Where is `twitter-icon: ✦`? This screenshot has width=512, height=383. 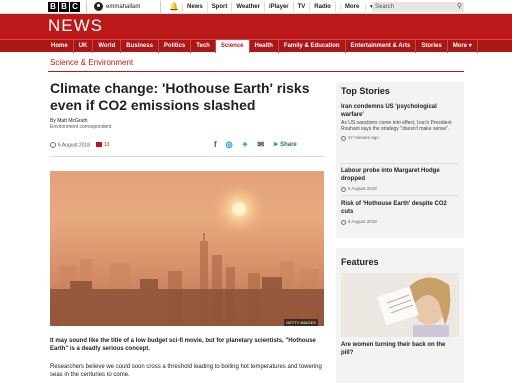
twitter-icon: ✦ is located at coordinates (245, 145).